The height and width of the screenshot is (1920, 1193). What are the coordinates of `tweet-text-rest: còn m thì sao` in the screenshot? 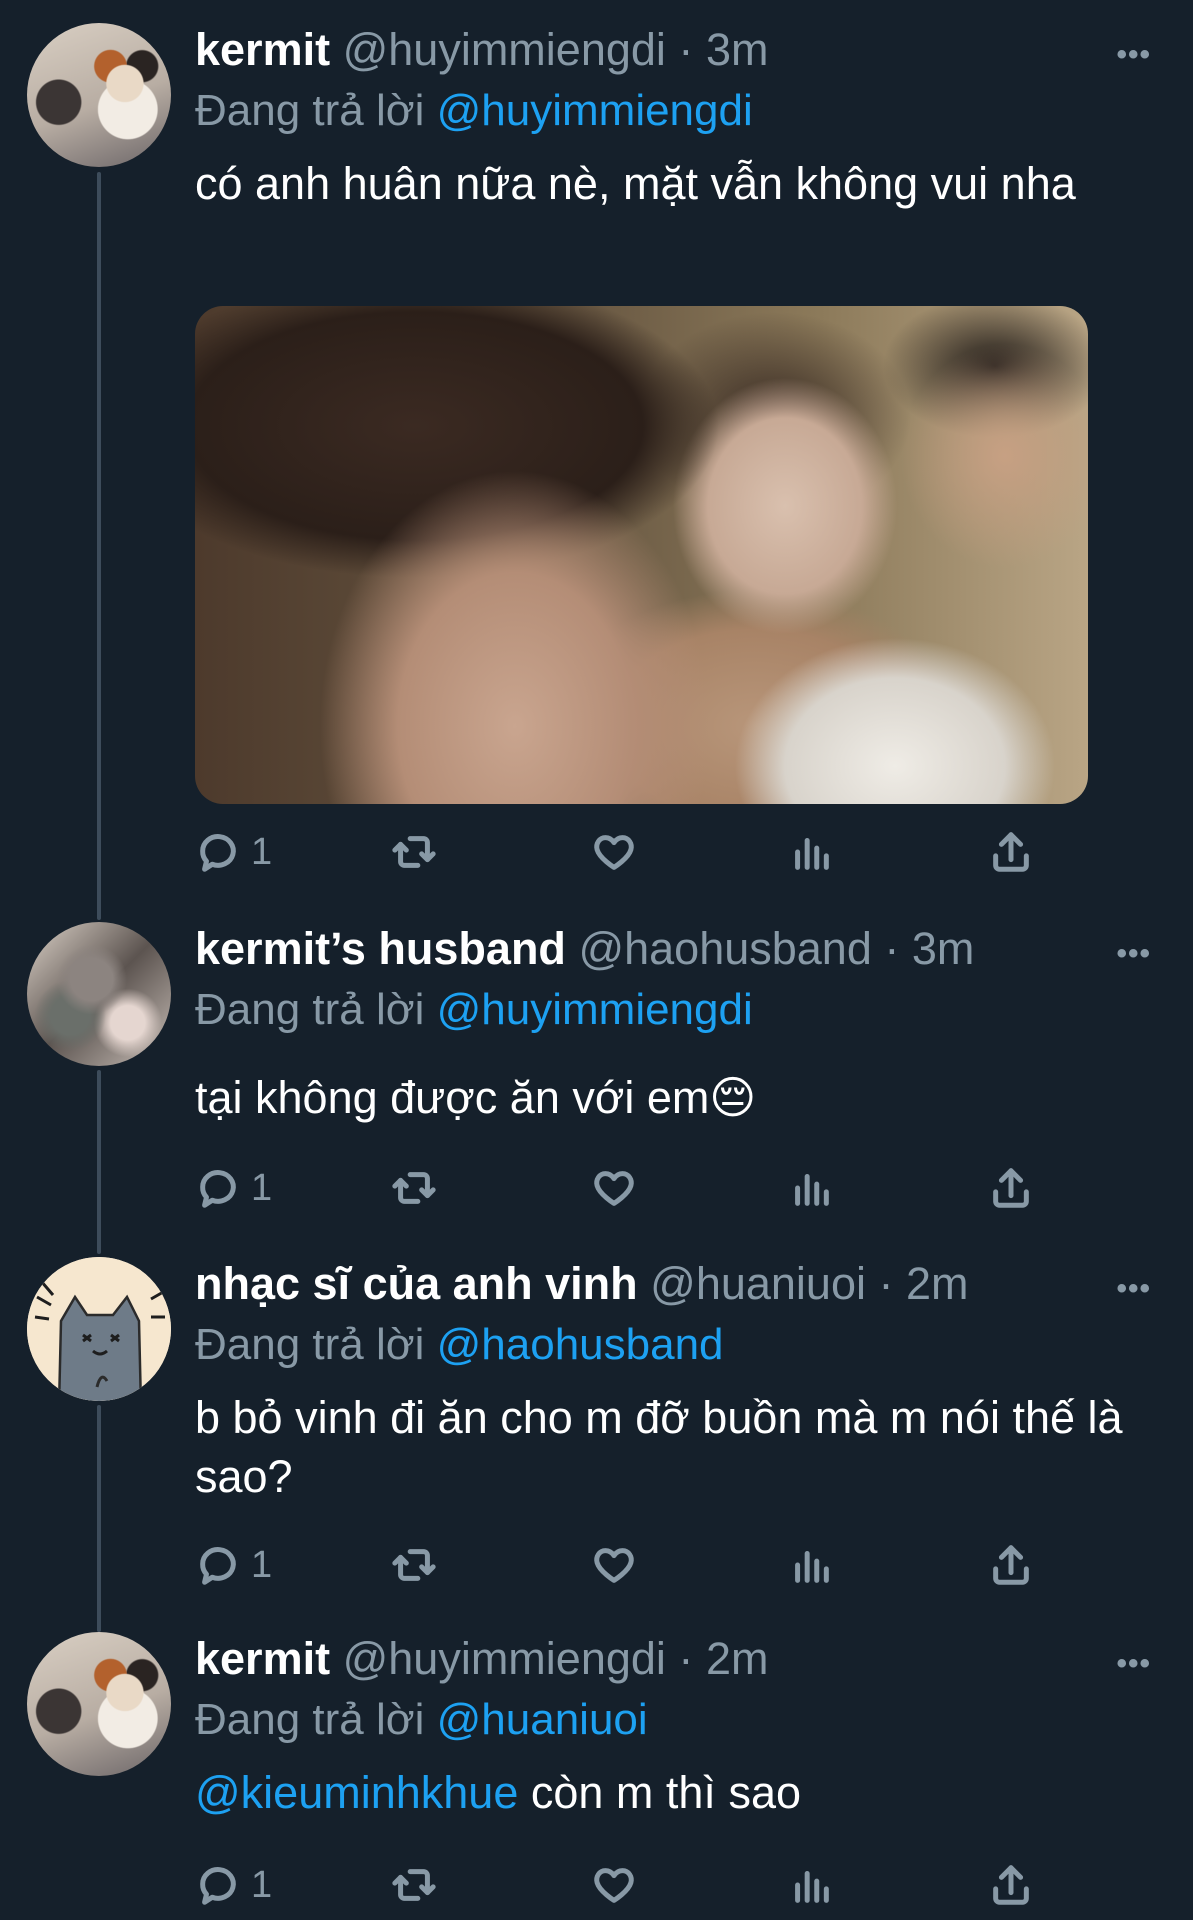 It's located at (659, 1792).